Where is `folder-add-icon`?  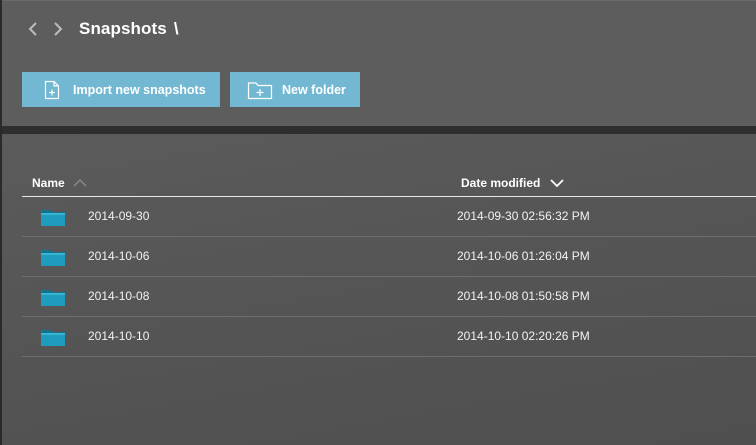 folder-add-icon is located at coordinates (260, 90).